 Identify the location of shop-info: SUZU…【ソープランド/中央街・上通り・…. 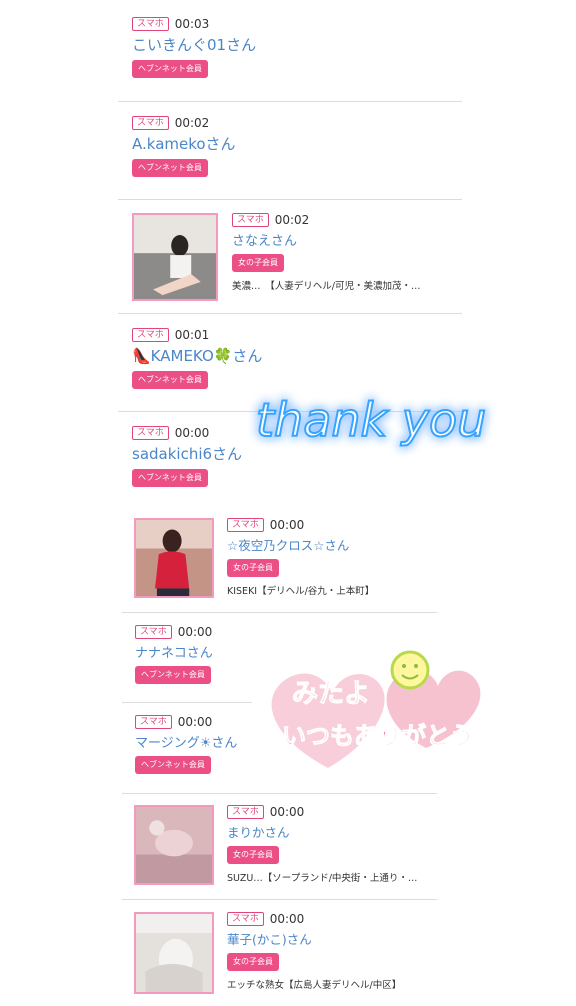
(322, 877).